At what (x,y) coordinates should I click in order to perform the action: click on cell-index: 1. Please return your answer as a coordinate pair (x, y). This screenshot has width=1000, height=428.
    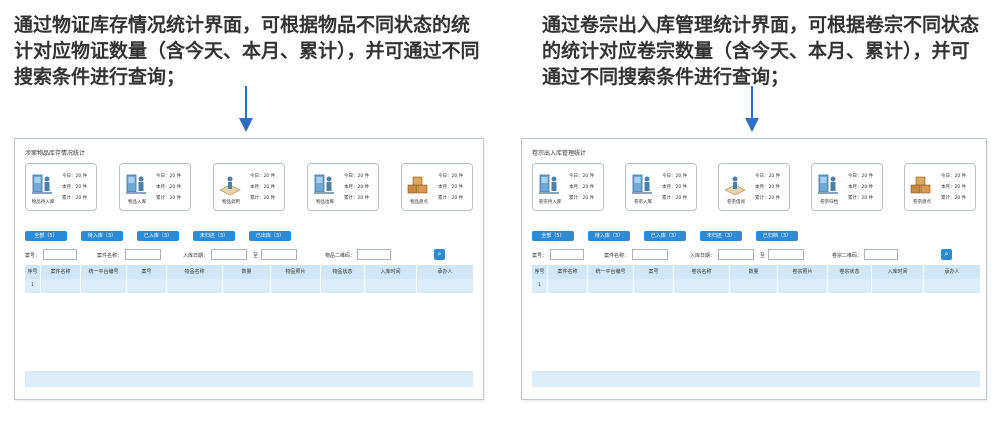
    Looking at the image, I should click on (33, 286).